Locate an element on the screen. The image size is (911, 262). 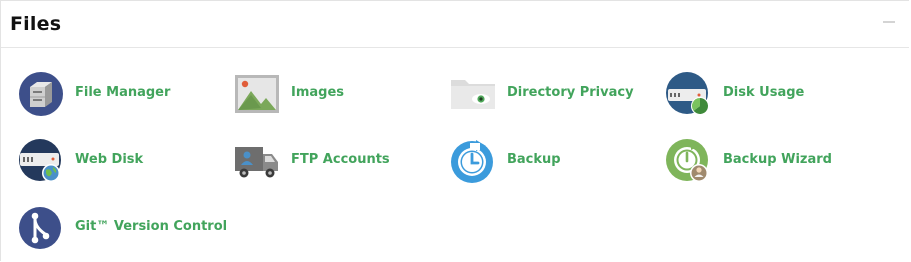
ftp-accounts-label: FTP Accounts is located at coordinates (340, 159).